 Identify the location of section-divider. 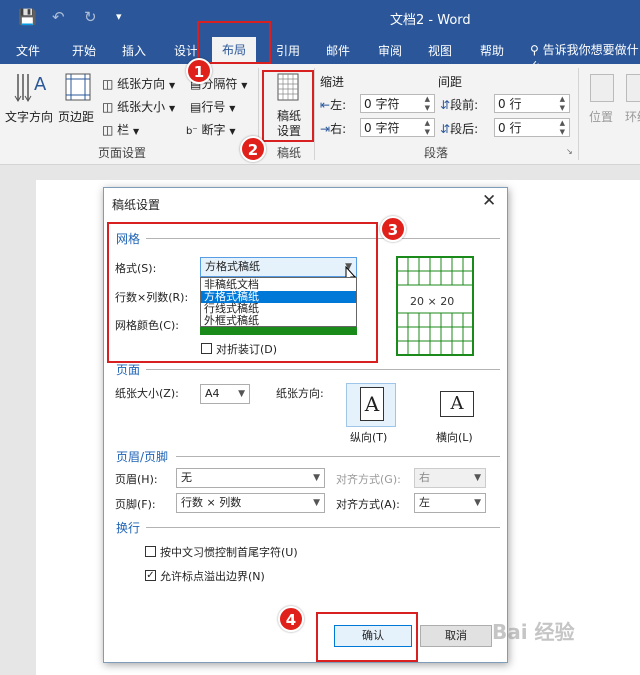
(323, 369).